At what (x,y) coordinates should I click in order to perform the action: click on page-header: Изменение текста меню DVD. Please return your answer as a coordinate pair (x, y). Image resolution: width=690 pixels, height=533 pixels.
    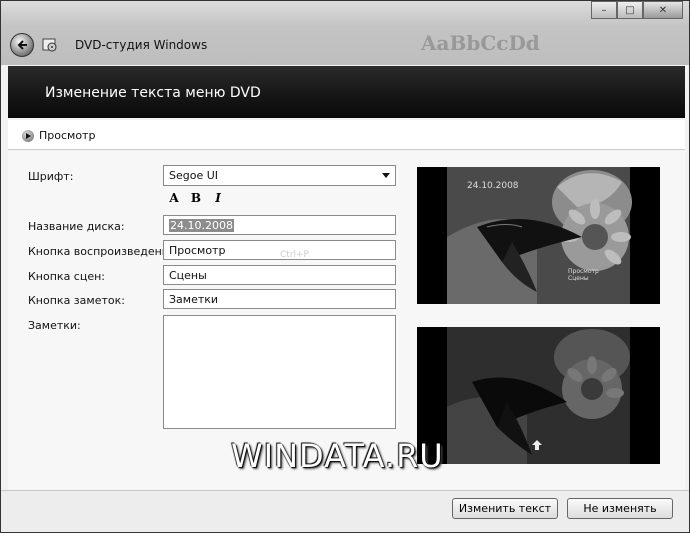
    Looking at the image, I should click on (346, 92).